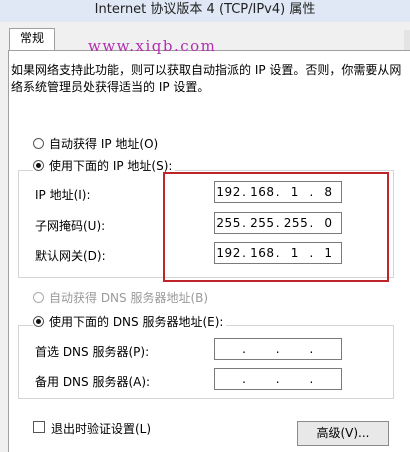 Image resolution: width=410 pixels, height=452 pixels. What do you see at coordinates (38, 321) in the screenshot?
I see `dns-manual-radio` at bounding box center [38, 321].